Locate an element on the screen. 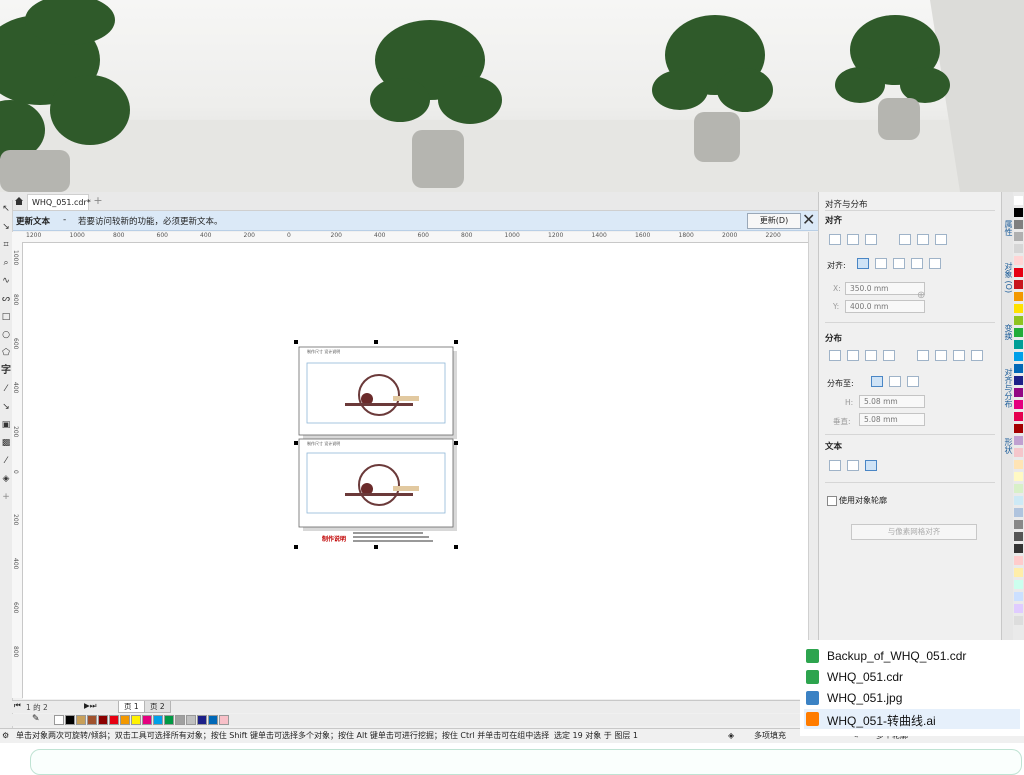 This screenshot has width=1024, height=775. freehand-tool-icon: ∿ is located at coordinates (6, 281).